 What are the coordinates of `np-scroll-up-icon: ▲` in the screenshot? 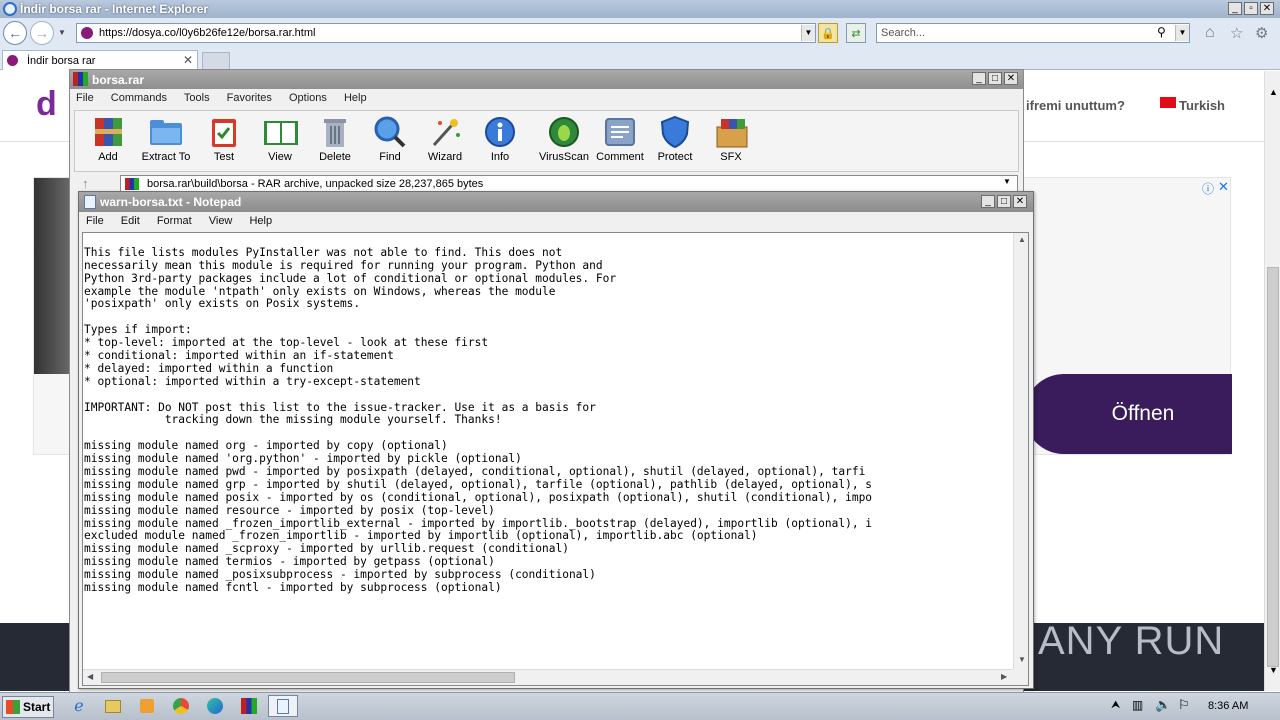 It's located at (1022, 239).